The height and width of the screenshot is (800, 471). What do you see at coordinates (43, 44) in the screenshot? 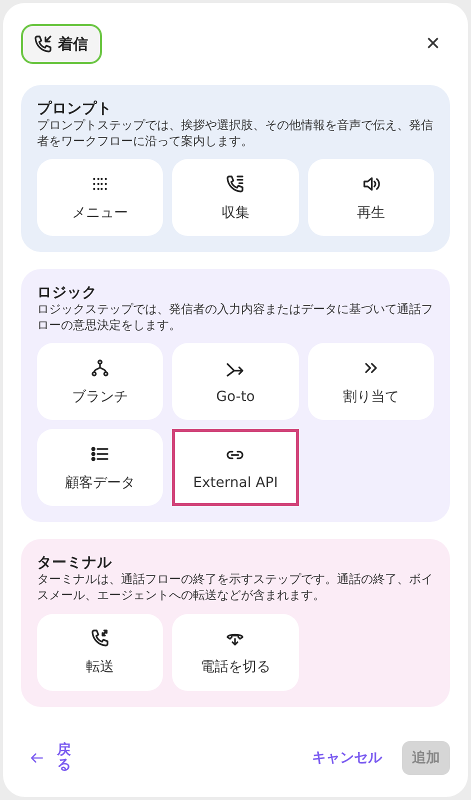
I see `incoming-call-icon` at bounding box center [43, 44].